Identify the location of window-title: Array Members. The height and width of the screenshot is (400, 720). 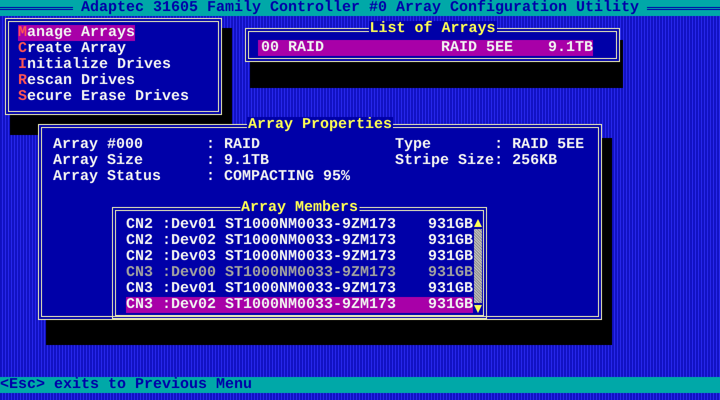
(300, 207).